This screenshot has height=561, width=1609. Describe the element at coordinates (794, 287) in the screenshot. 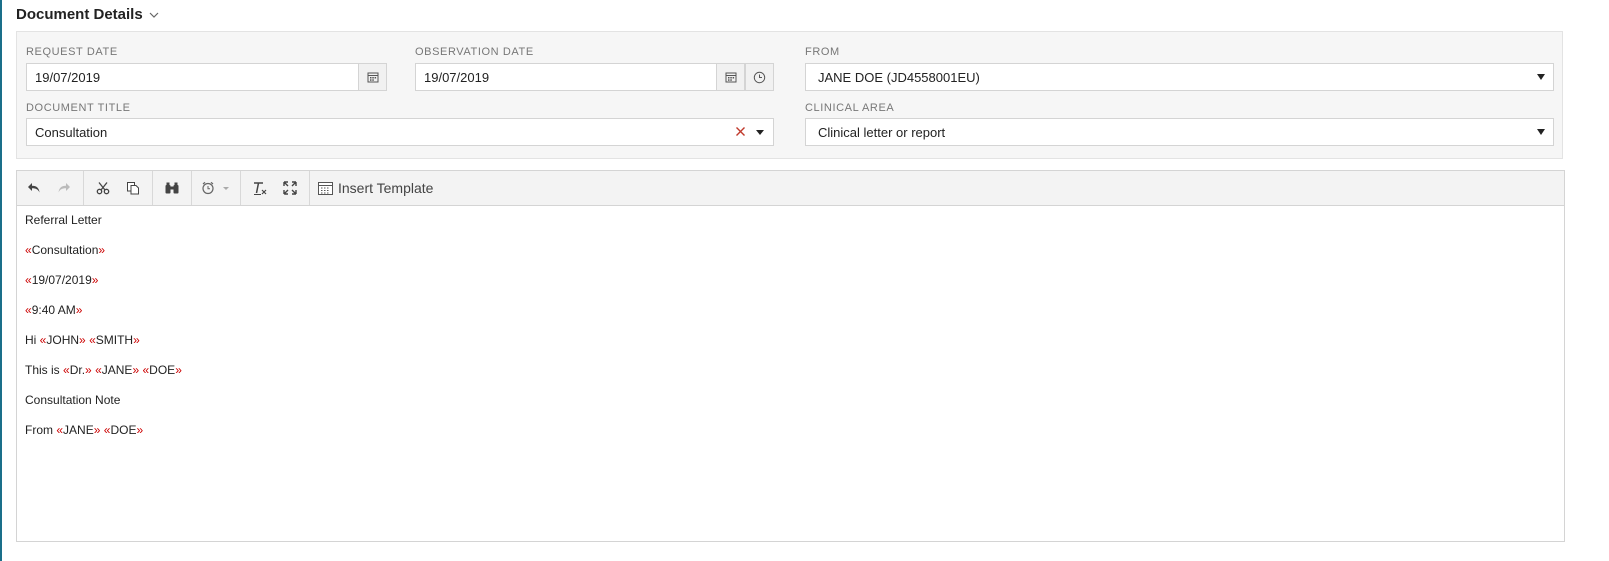

I see `editor-line: «19/07/2019»` at that location.